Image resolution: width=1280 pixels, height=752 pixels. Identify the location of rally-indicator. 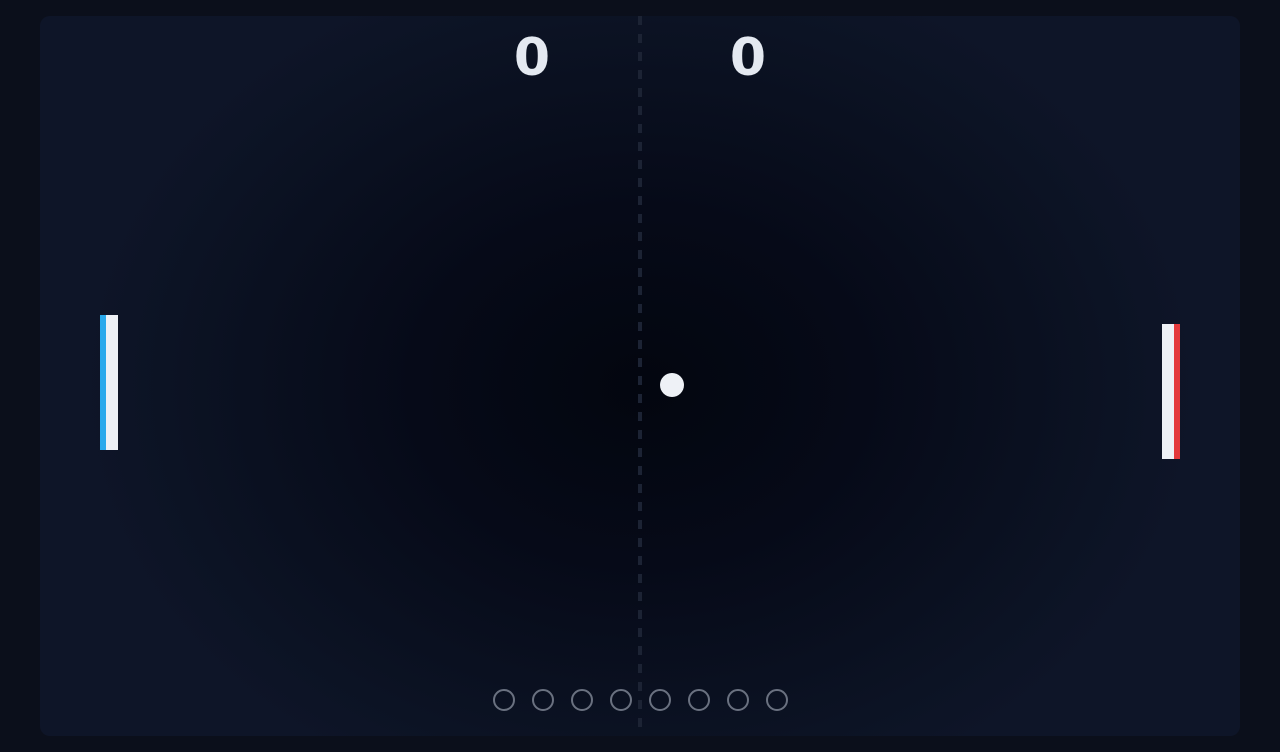
(640, 700).